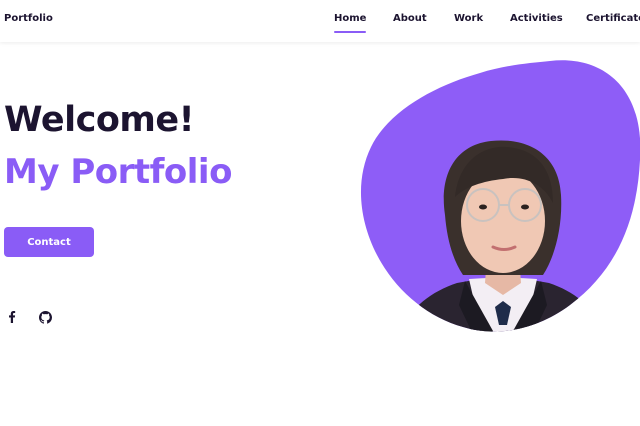 Image resolution: width=640 pixels, height=426 pixels. Describe the element at coordinates (99, 120) in the screenshot. I see `welcome-heading: Welcome!` at that location.